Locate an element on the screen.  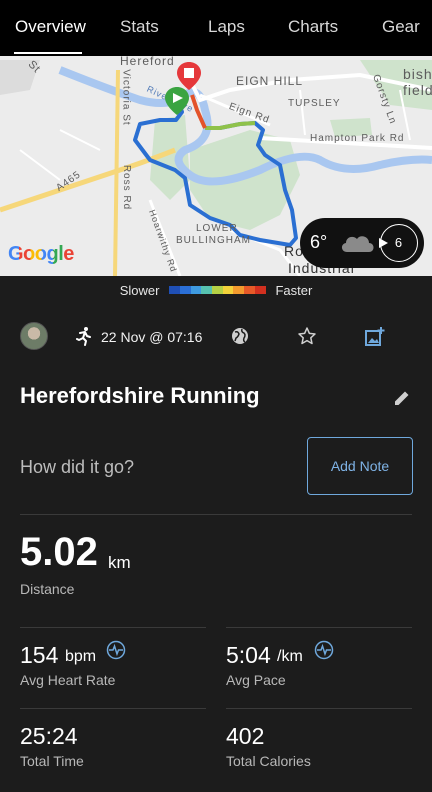
map-label: LOWER is located at coordinates (217, 228).